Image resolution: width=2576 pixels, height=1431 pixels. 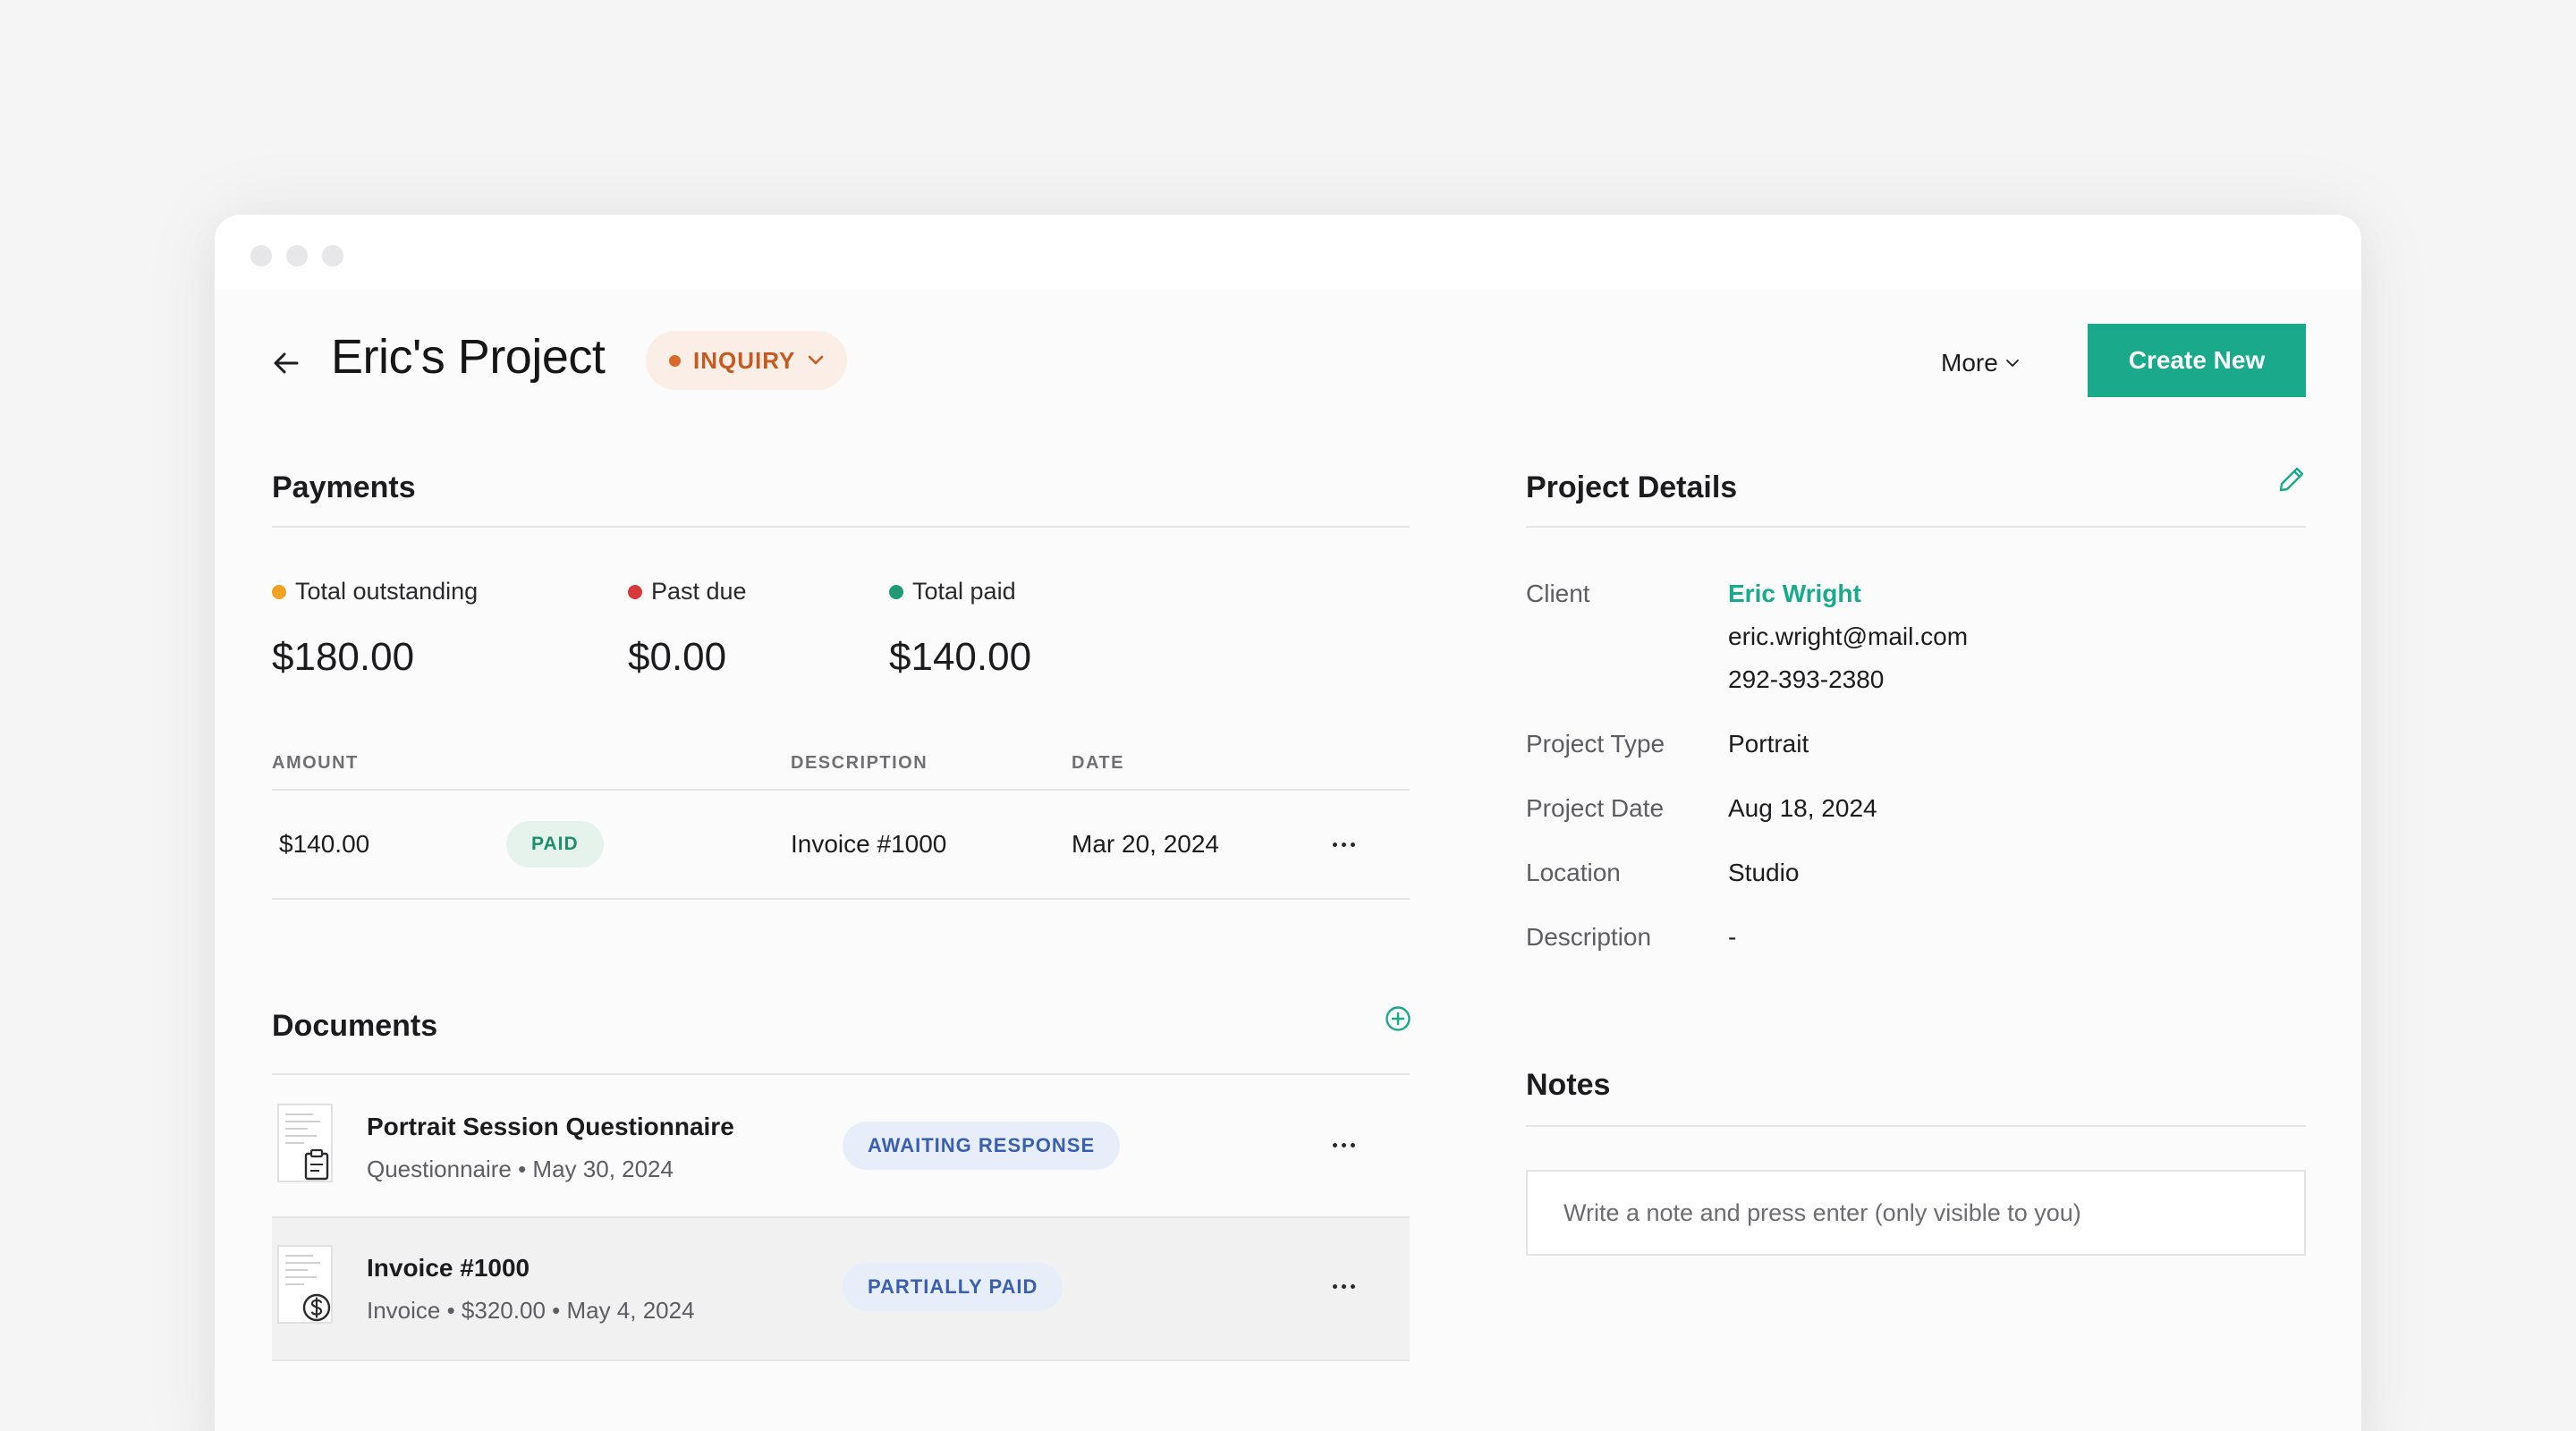 I want to click on past-due-label: Past due, so click(x=687, y=592).